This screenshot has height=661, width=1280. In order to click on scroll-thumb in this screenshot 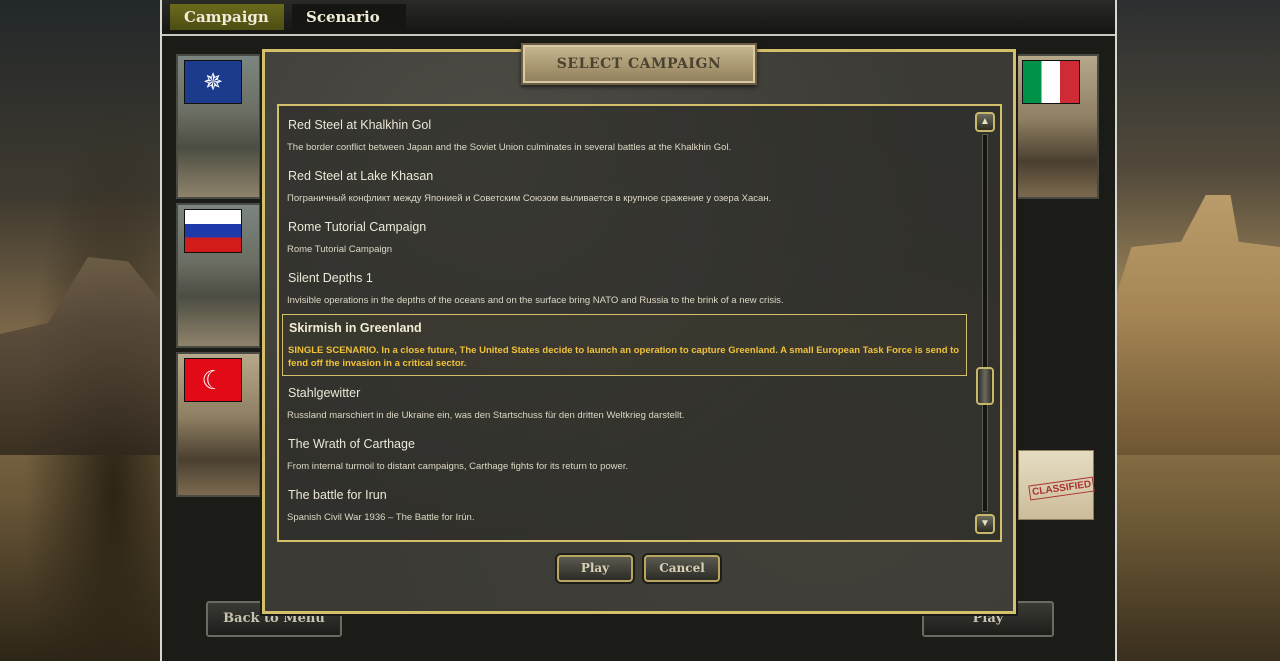, I will do `click(985, 386)`.